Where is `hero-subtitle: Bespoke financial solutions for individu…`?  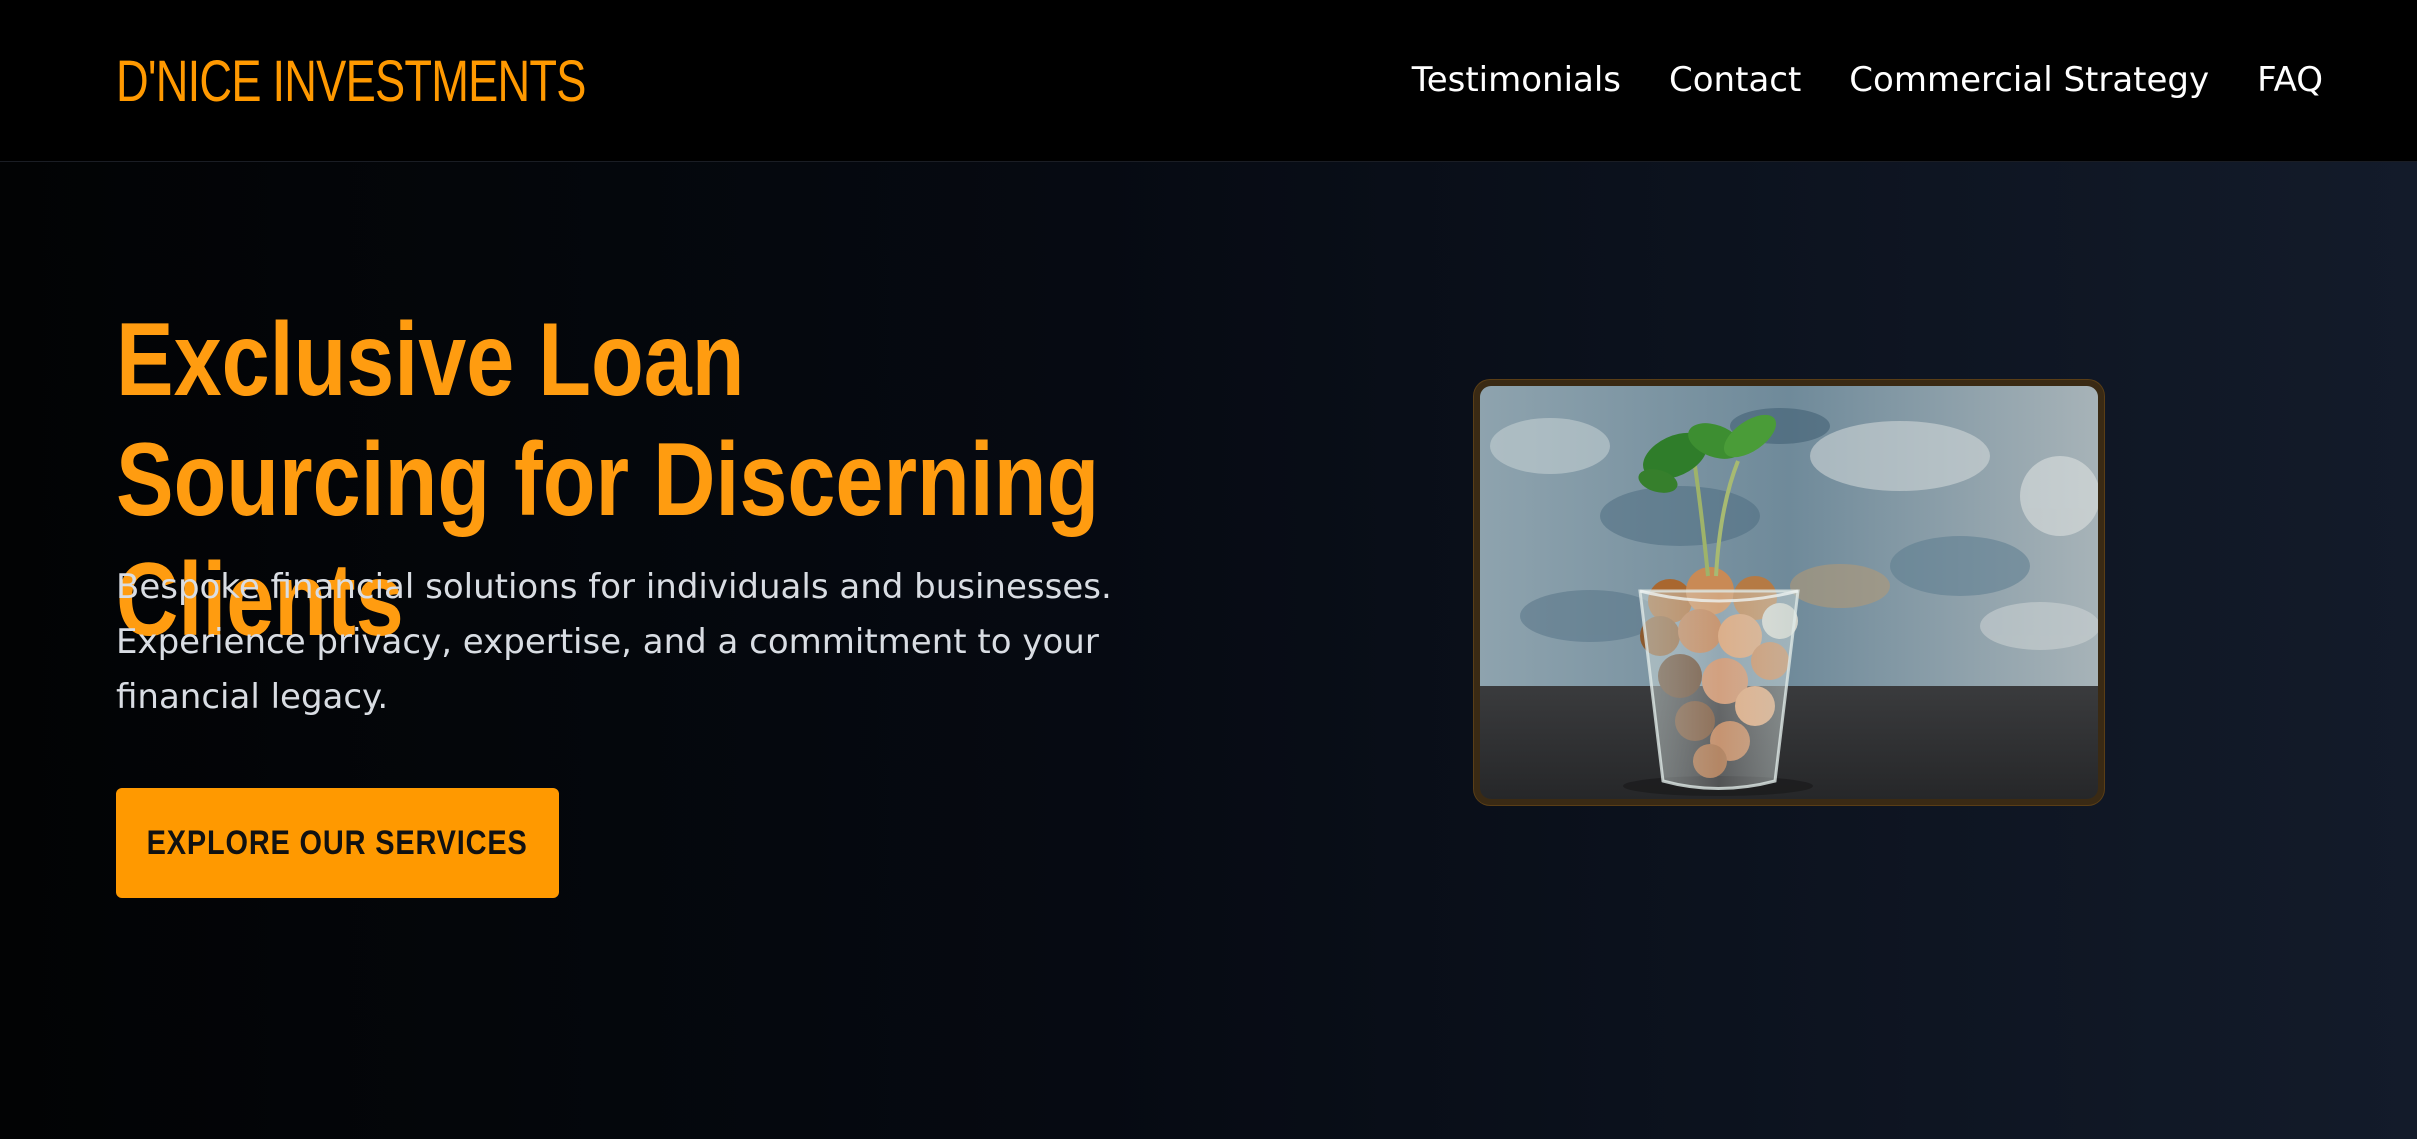 hero-subtitle: Bespoke financial solutions for individu… is located at coordinates (614, 642).